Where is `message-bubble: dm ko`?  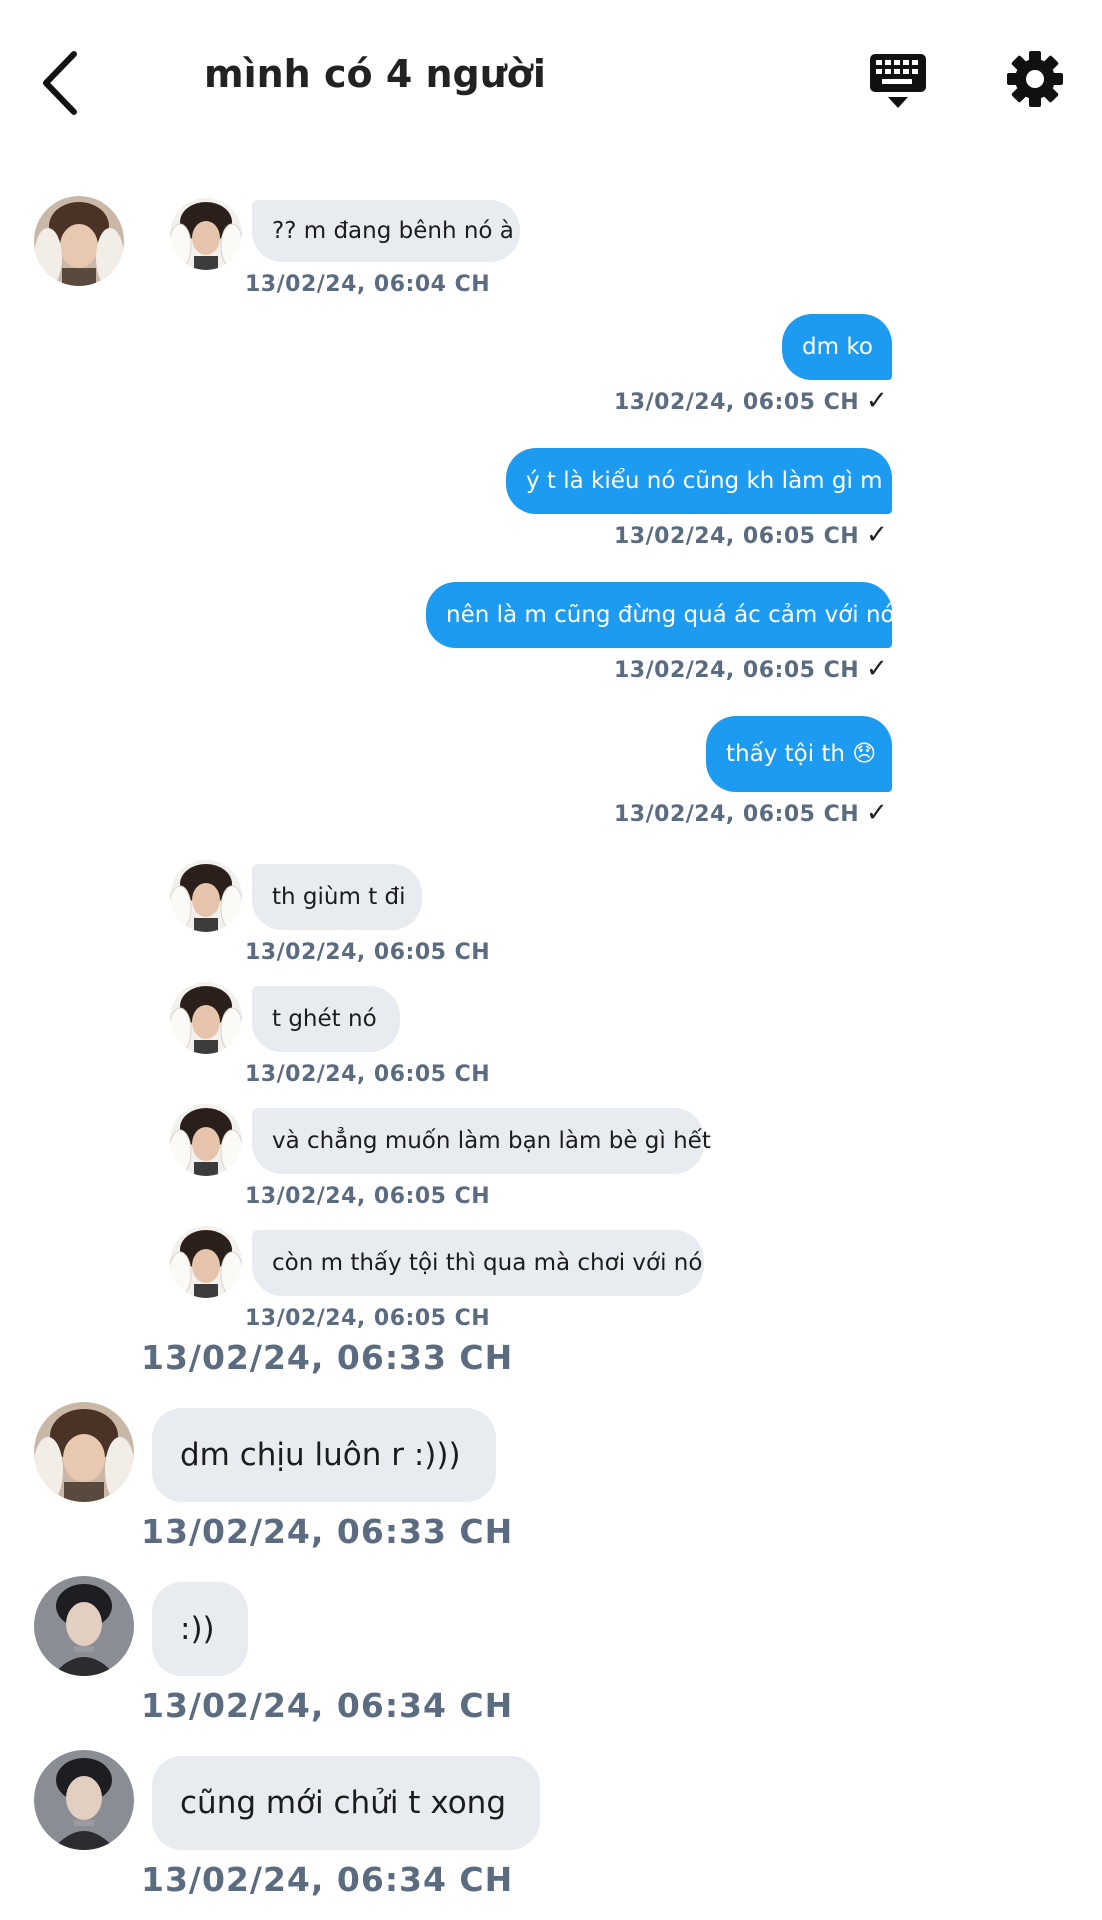
message-bubble: dm ko is located at coordinates (837, 347).